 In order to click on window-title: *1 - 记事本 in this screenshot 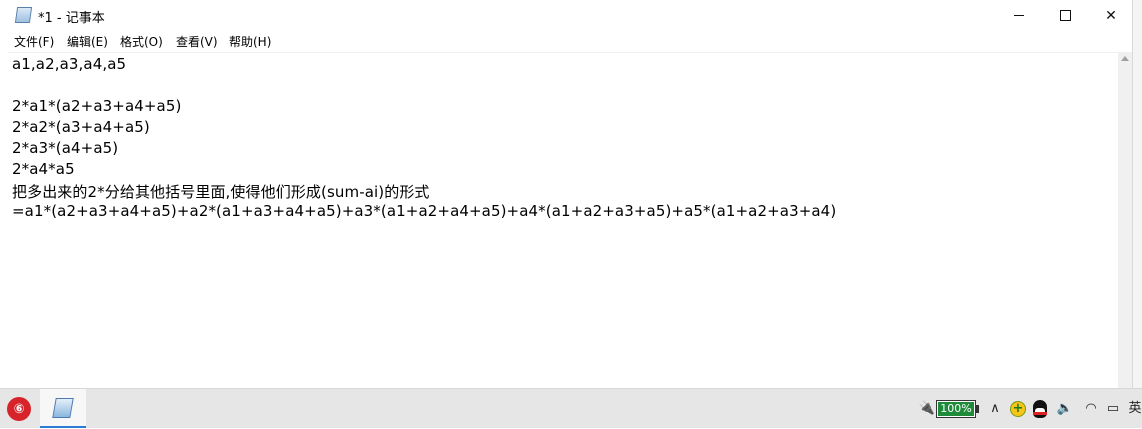, I will do `click(71, 18)`.